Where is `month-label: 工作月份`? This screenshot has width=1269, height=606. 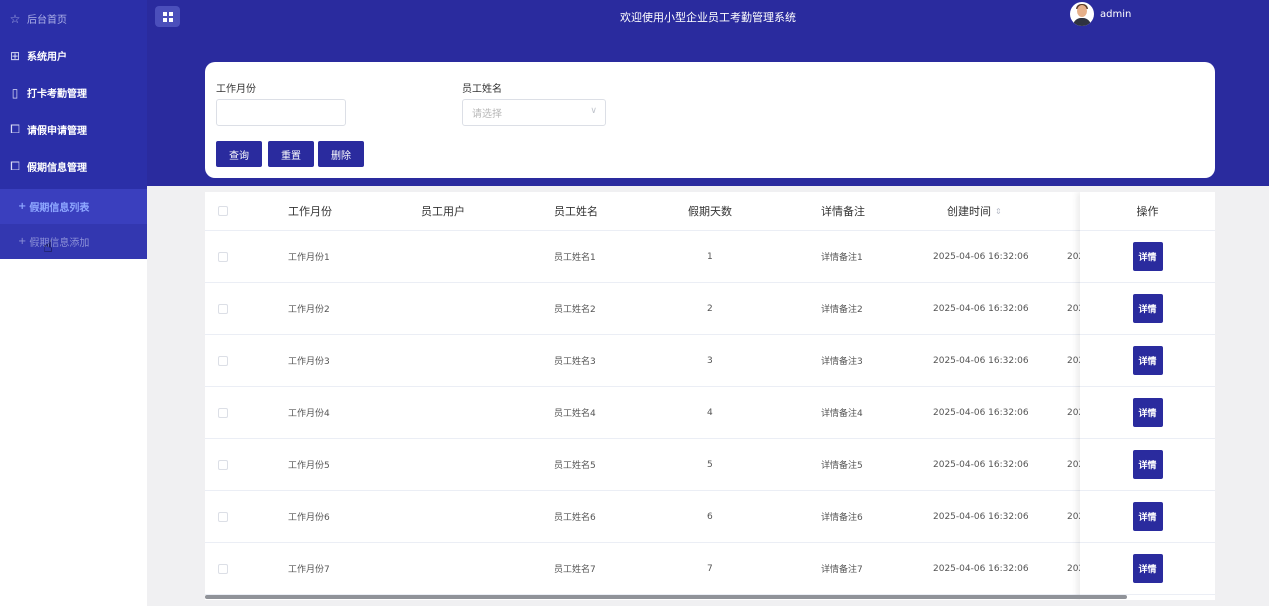 month-label: 工作月份 is located at coordinates (236, 89).